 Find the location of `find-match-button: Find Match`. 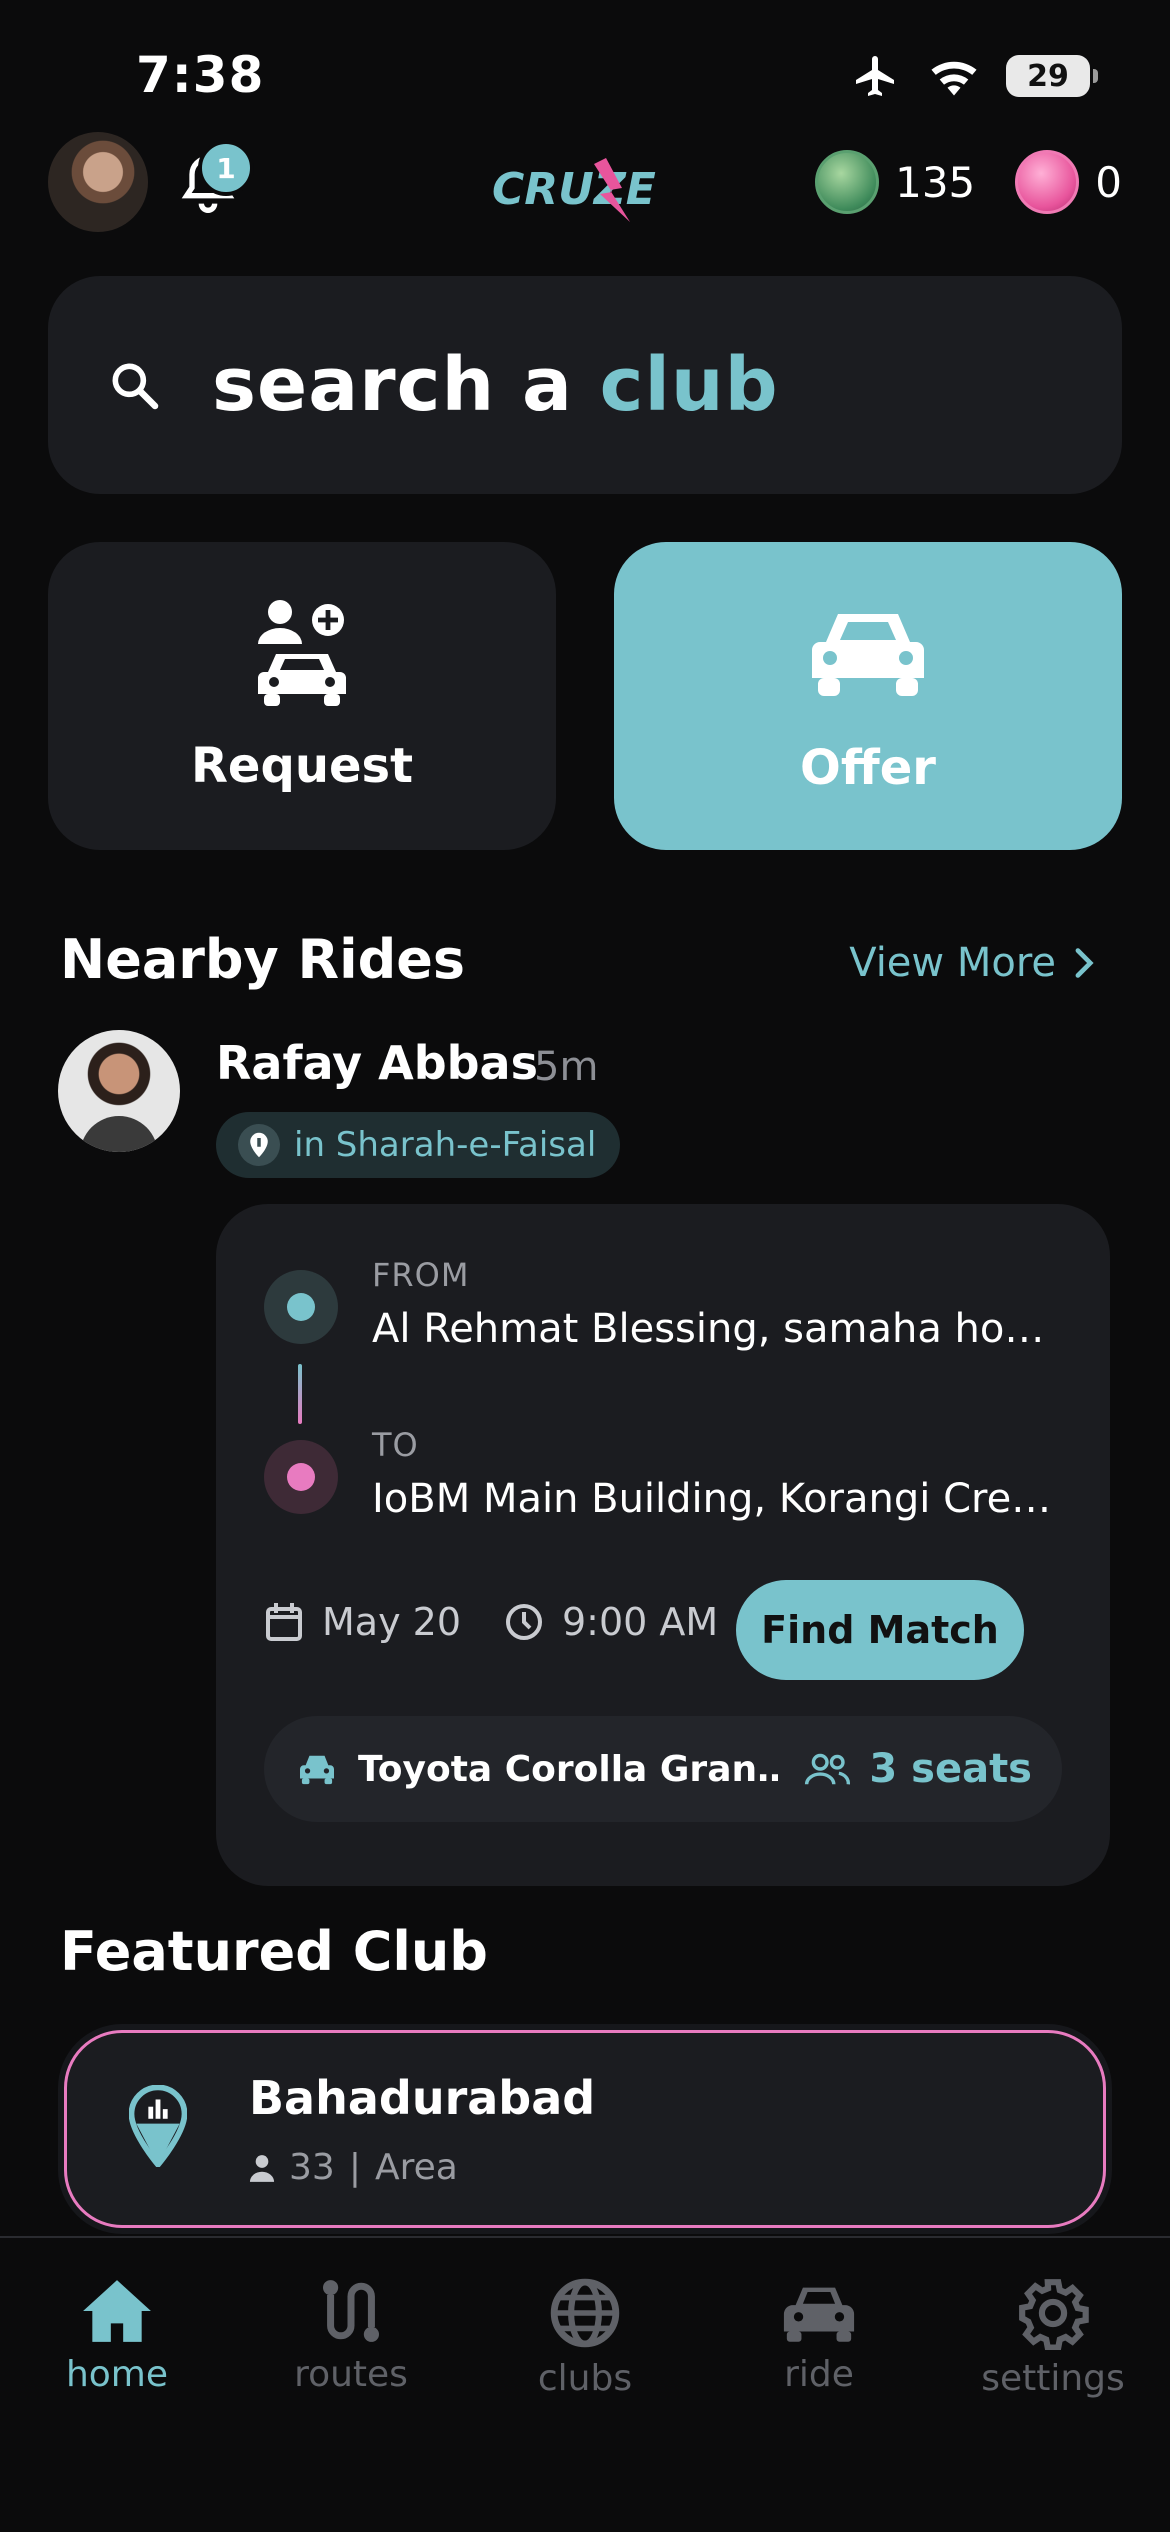

find-match-button: Find Match is located at coordinates (880, 1630).